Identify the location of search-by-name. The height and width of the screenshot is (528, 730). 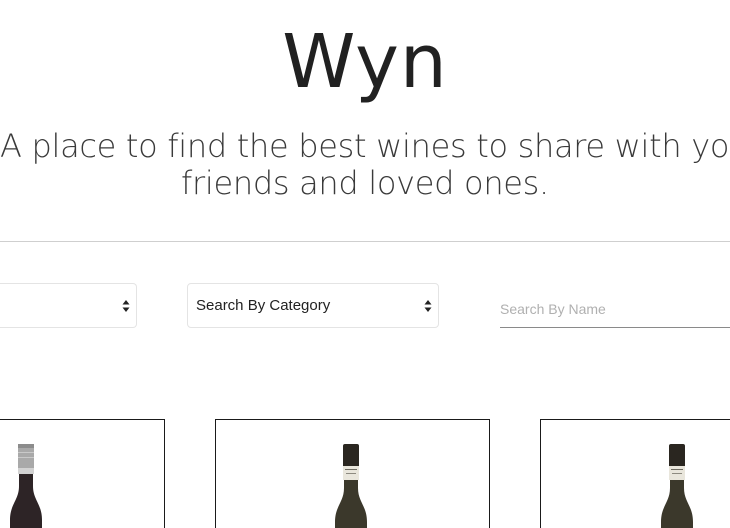
(615, 309).